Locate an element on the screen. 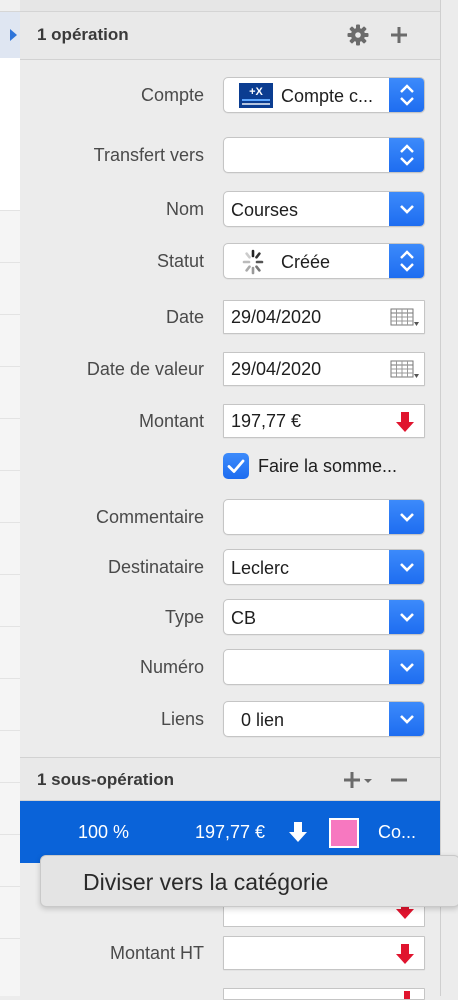 The image size is (458, 1000). spinner-icon is located at coordinates (253, 263).